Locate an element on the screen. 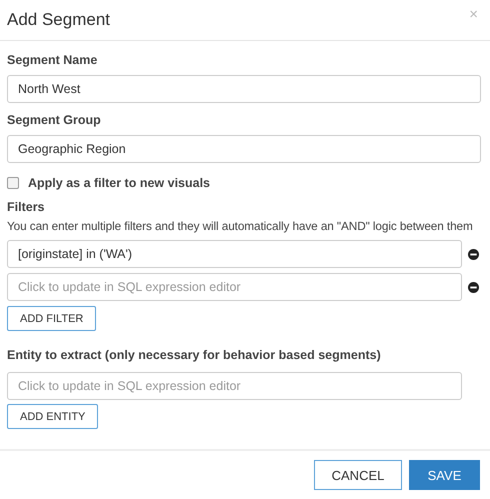 This screenshot has width=490, height=499. help-text: You can enter multiple filters and they will automatically have an "AND" logic between them is located at coordinates (240, 226).